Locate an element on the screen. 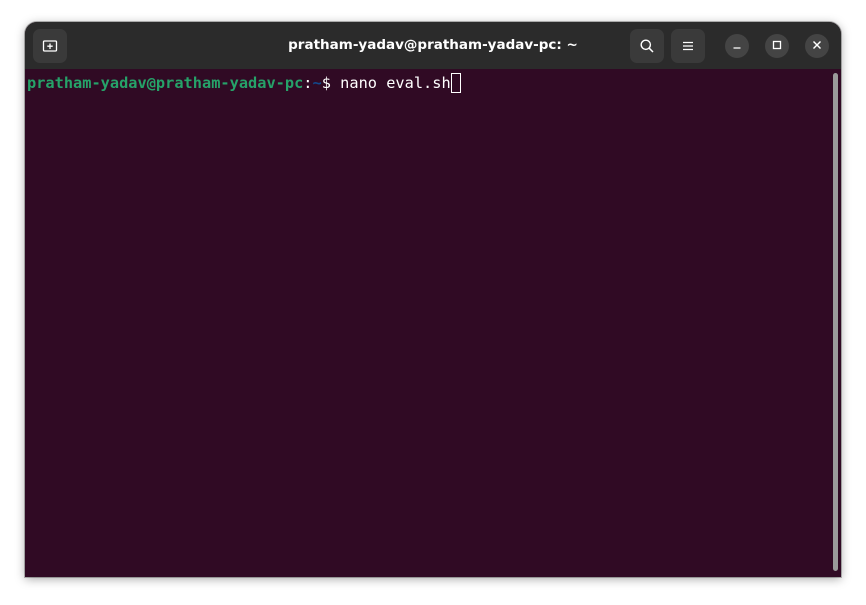 The width and height of the screenshot is (866, 605). titlebar: pratham-yadav@pratham-yadav-pc: ~ is located at coordinates (433, 45).